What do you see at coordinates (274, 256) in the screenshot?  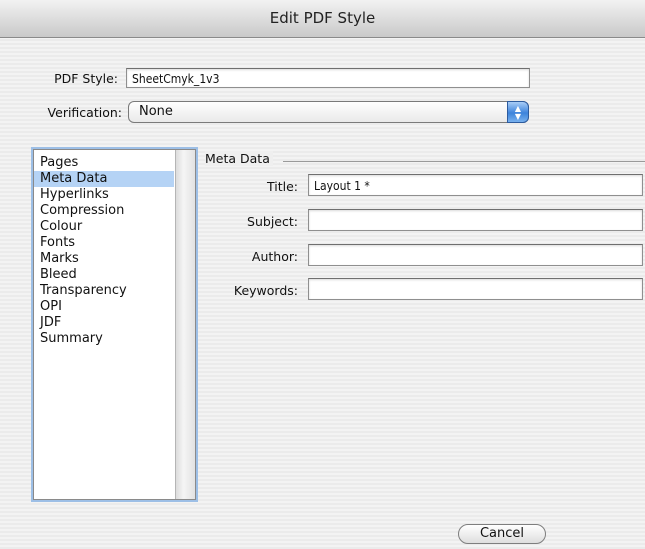 I see `author-label: Author:` at bounding box center [274, 256].